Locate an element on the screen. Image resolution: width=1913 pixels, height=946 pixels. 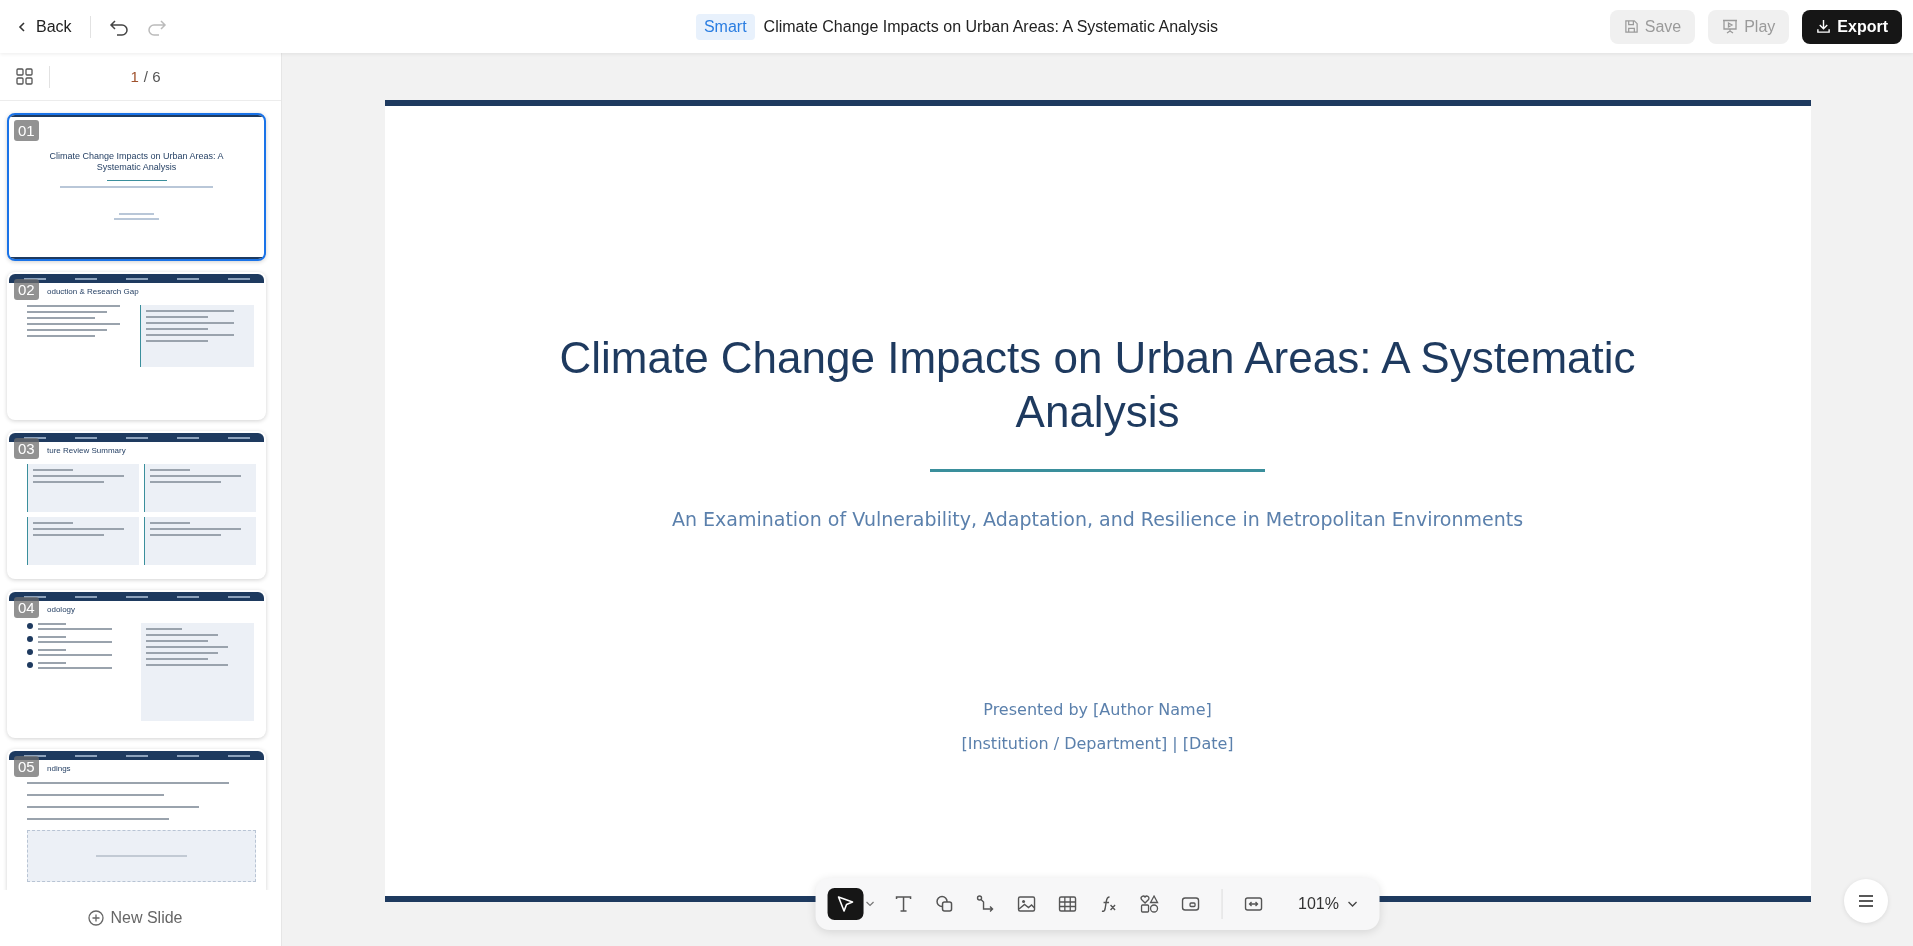
slide-thumbnail: 04 odology is located at coordinates (136, 664).